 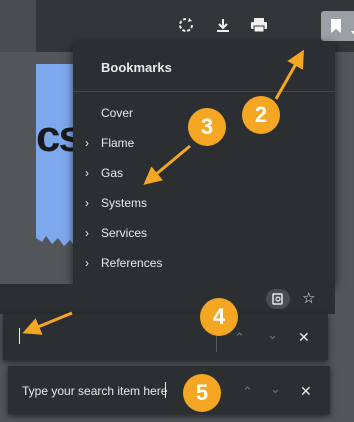 What do you see at coordinates (204, 263) in the screenshot?
I see `bookmark-item: › References` at bounding box center [204, 263].